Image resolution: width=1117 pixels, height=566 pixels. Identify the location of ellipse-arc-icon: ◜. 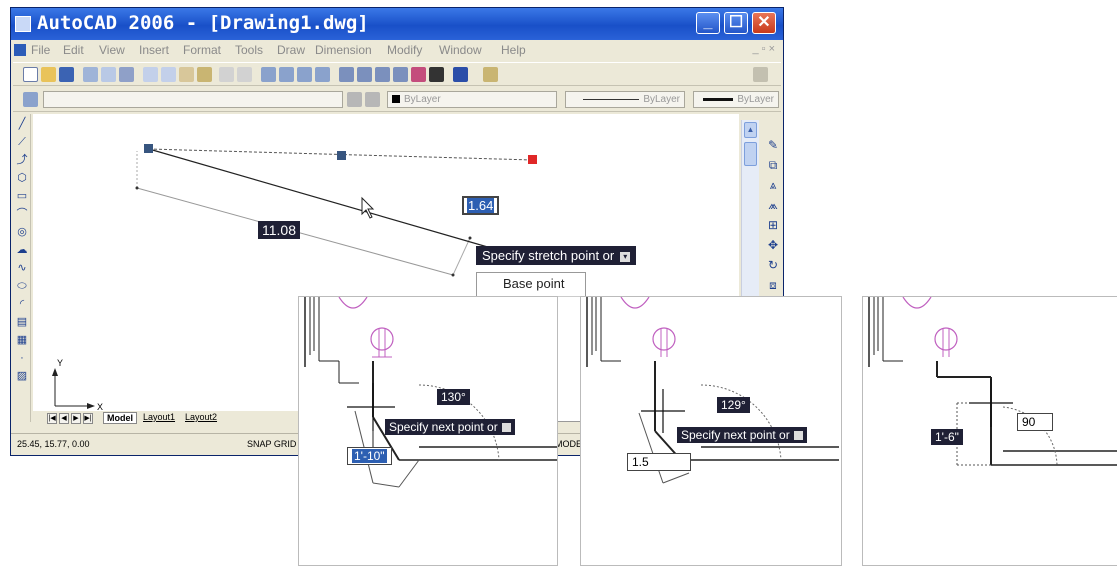
(22, 304).